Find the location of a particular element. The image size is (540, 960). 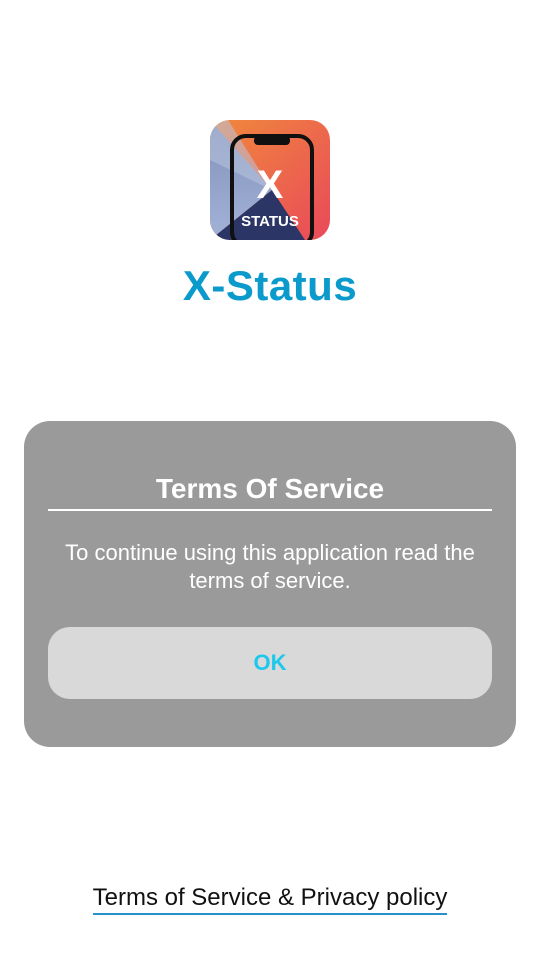

dialog-title: Terms Of Service is located at coordinates (270, 488).